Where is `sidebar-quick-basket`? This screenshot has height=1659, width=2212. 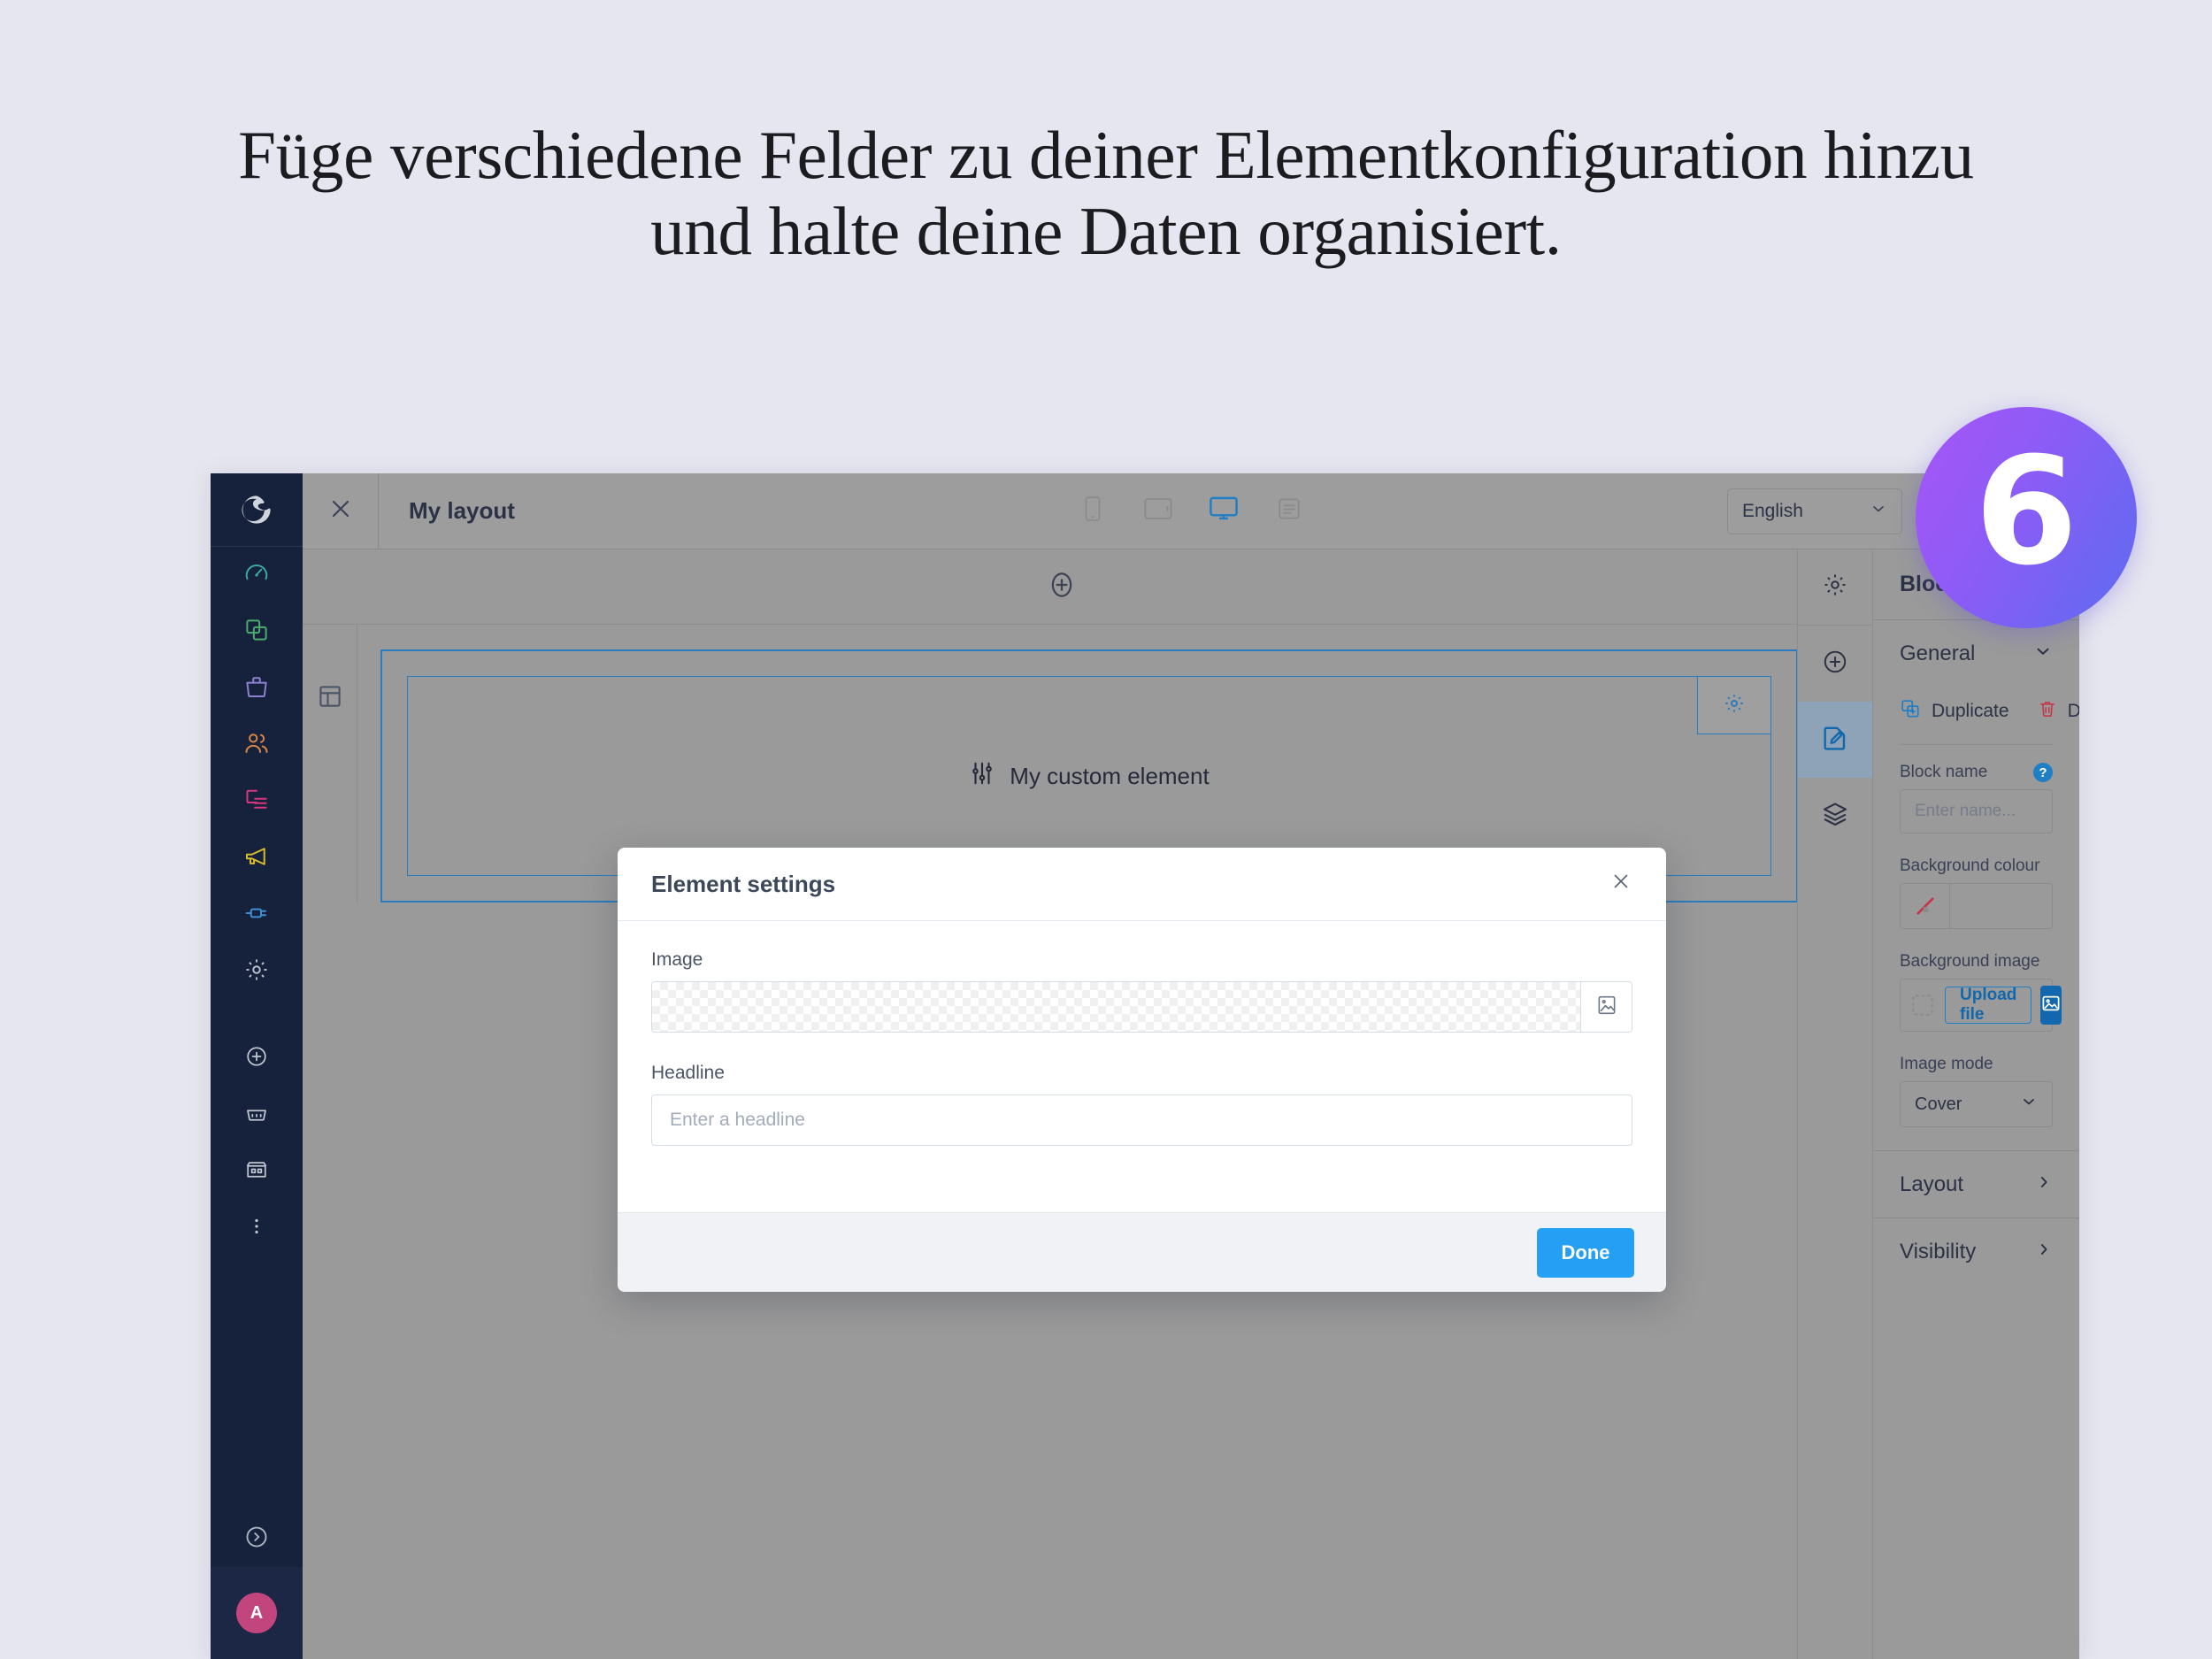 sidebar-quick-basket is located at coordinates (257, 1115).